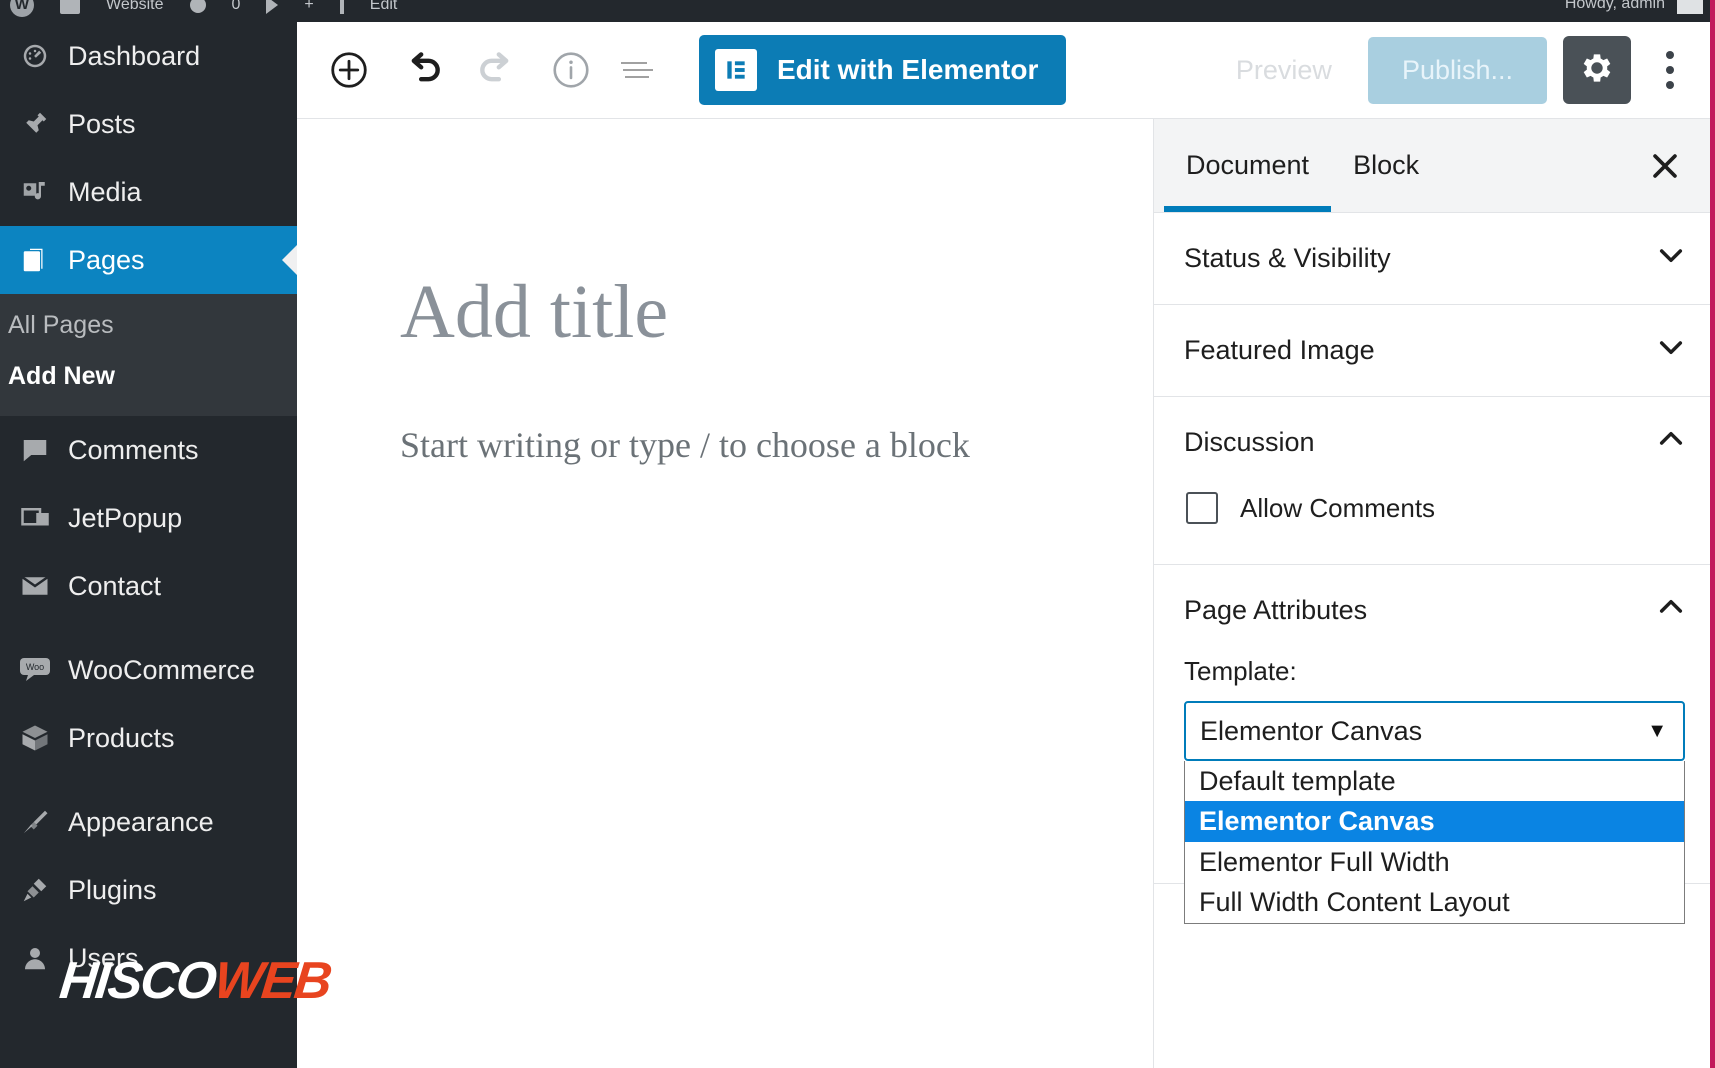  Describe the element at coordinates (1434, 902) in the screenshot. I see `template-option-full-width-content-layout: Full Width Content Layout` at that location.